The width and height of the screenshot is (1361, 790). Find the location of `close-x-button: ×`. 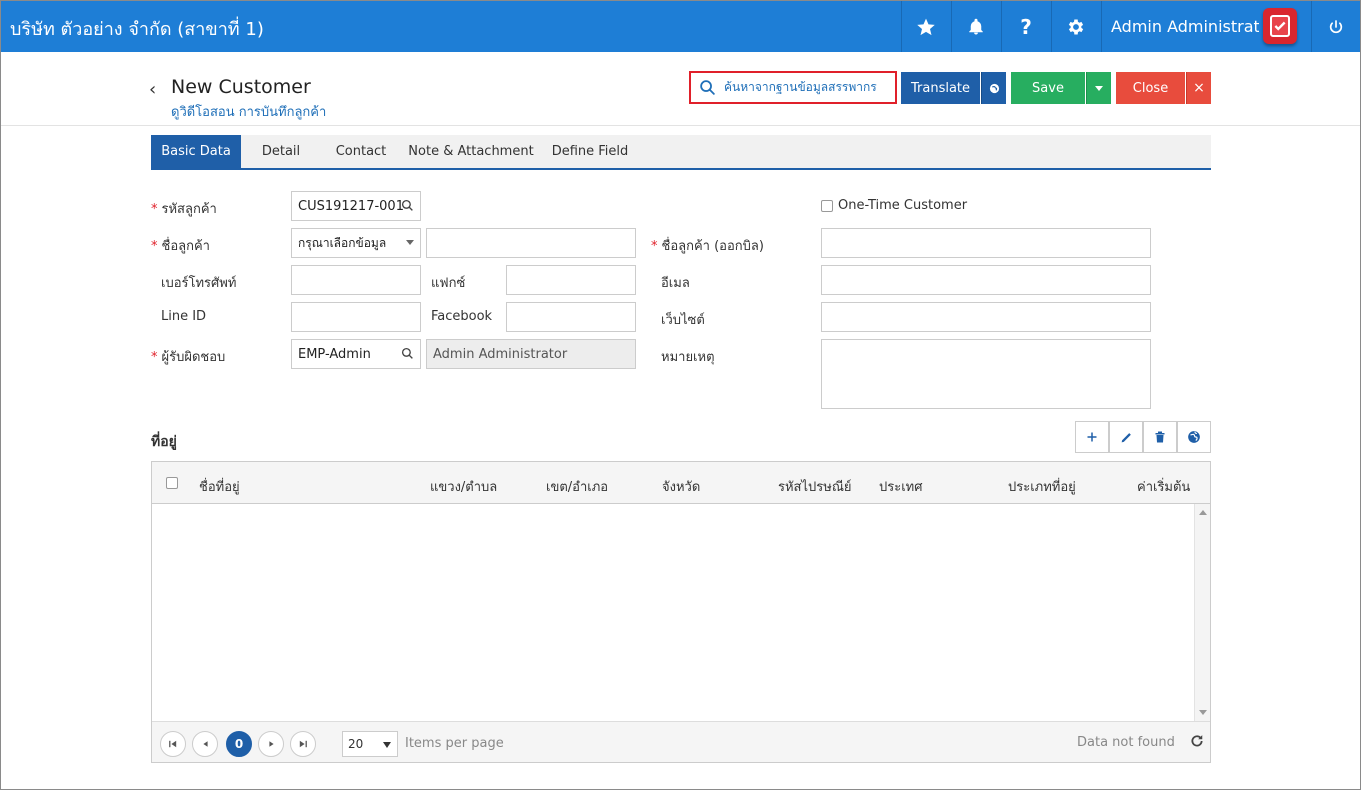

close-x-button: × is located at coordinates (1198, 88).